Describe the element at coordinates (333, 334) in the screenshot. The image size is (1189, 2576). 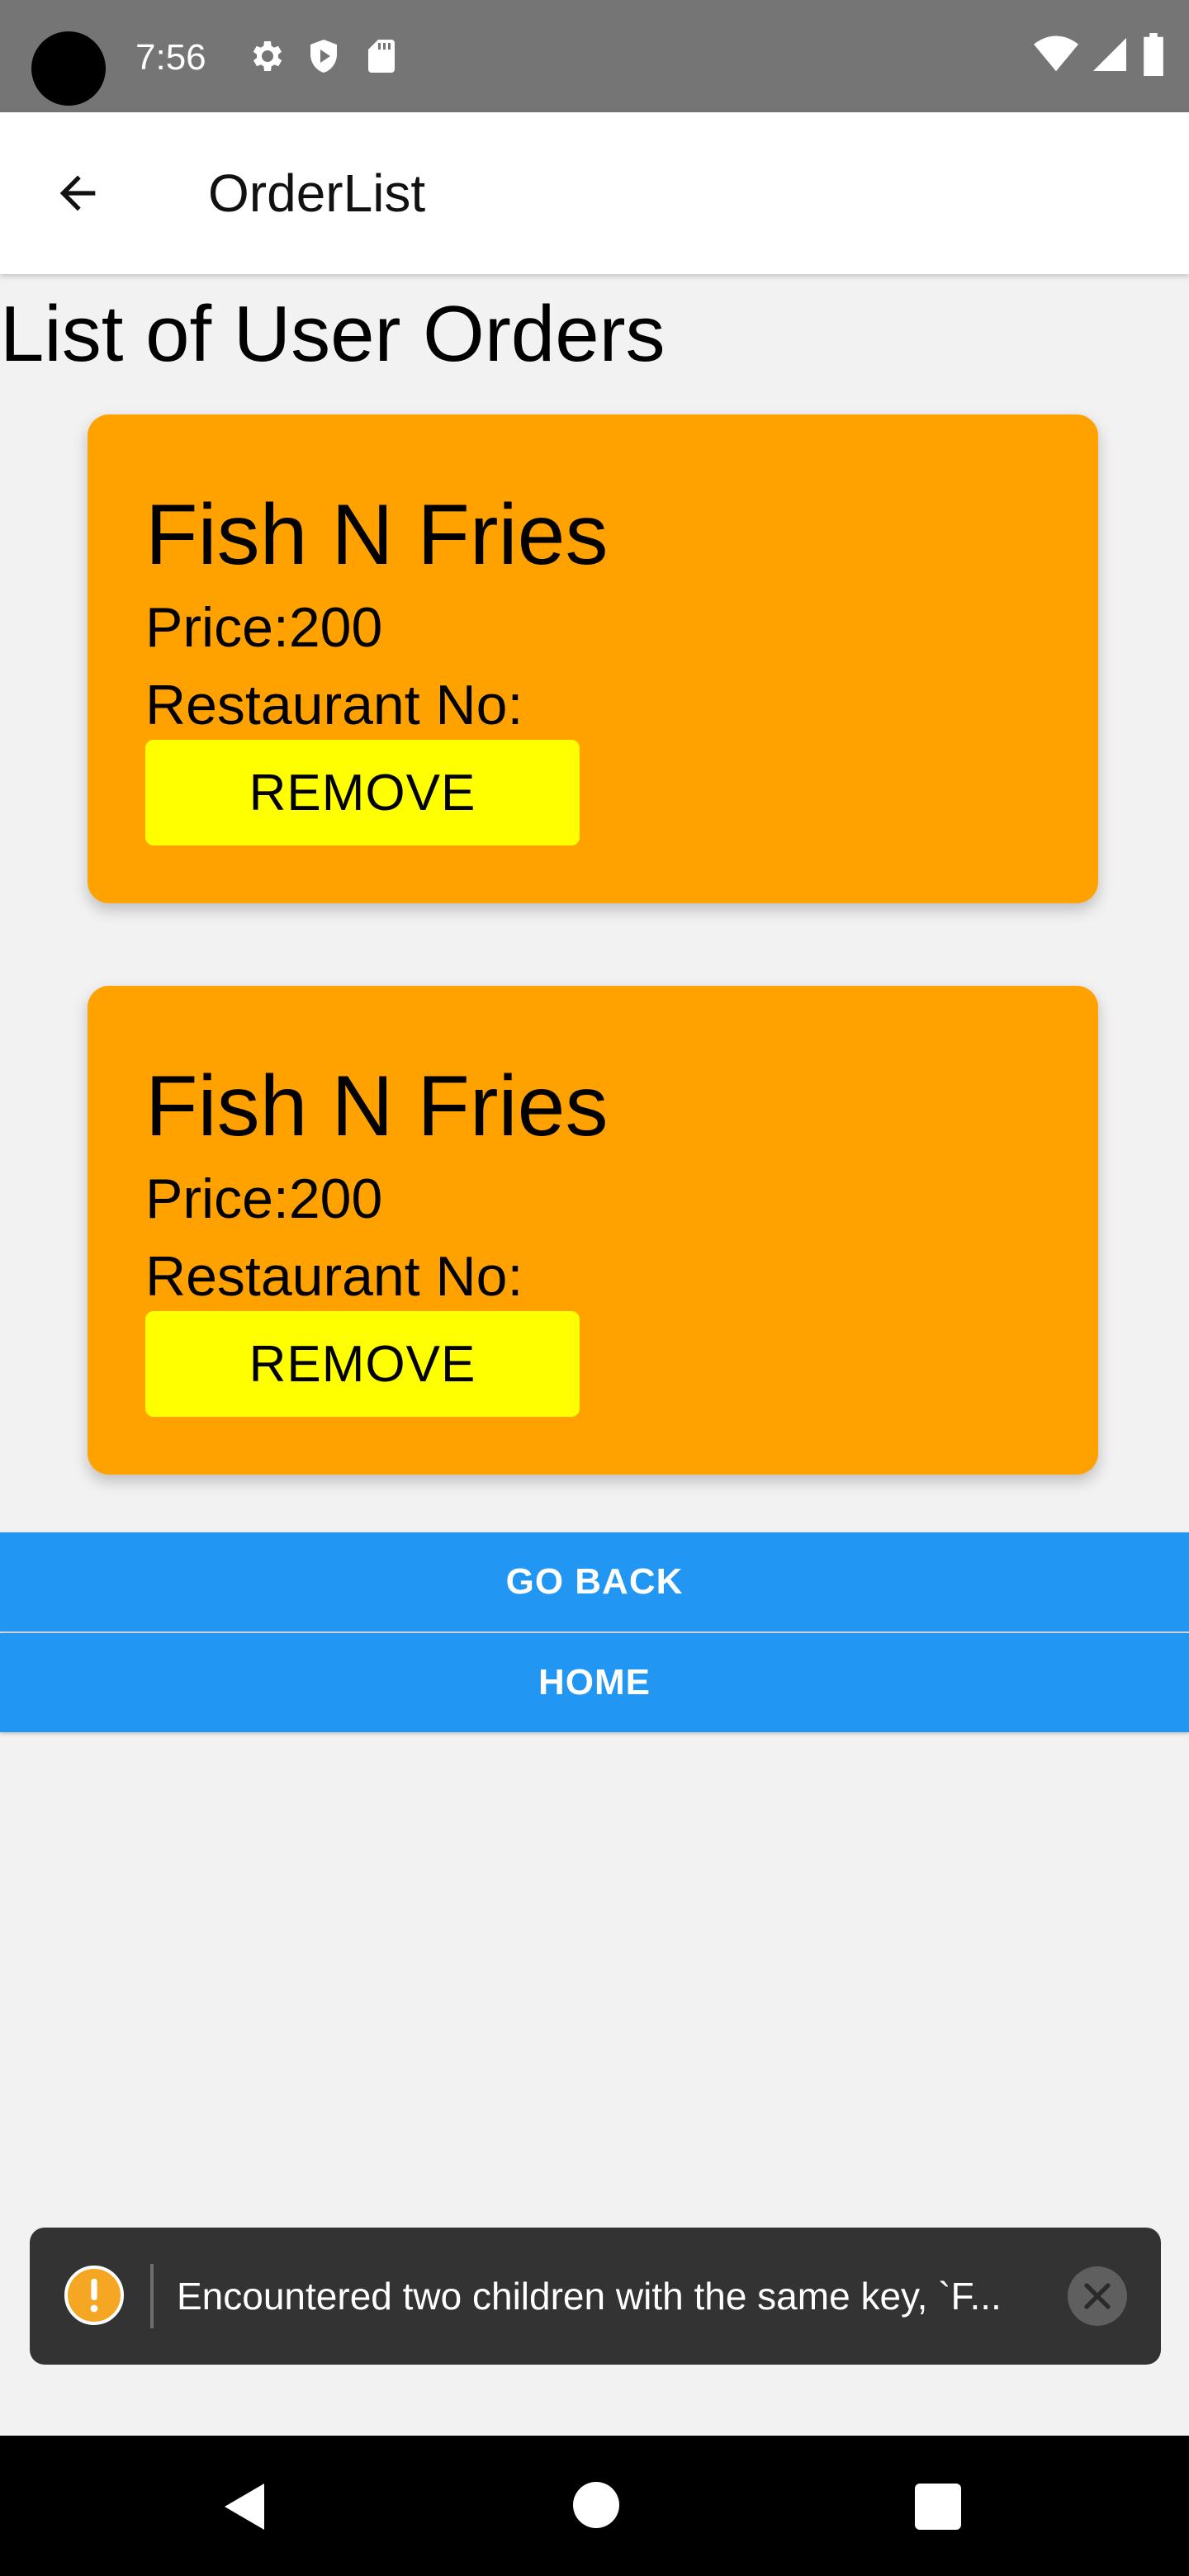
I see `page-heading: List of User Orders` at that location.